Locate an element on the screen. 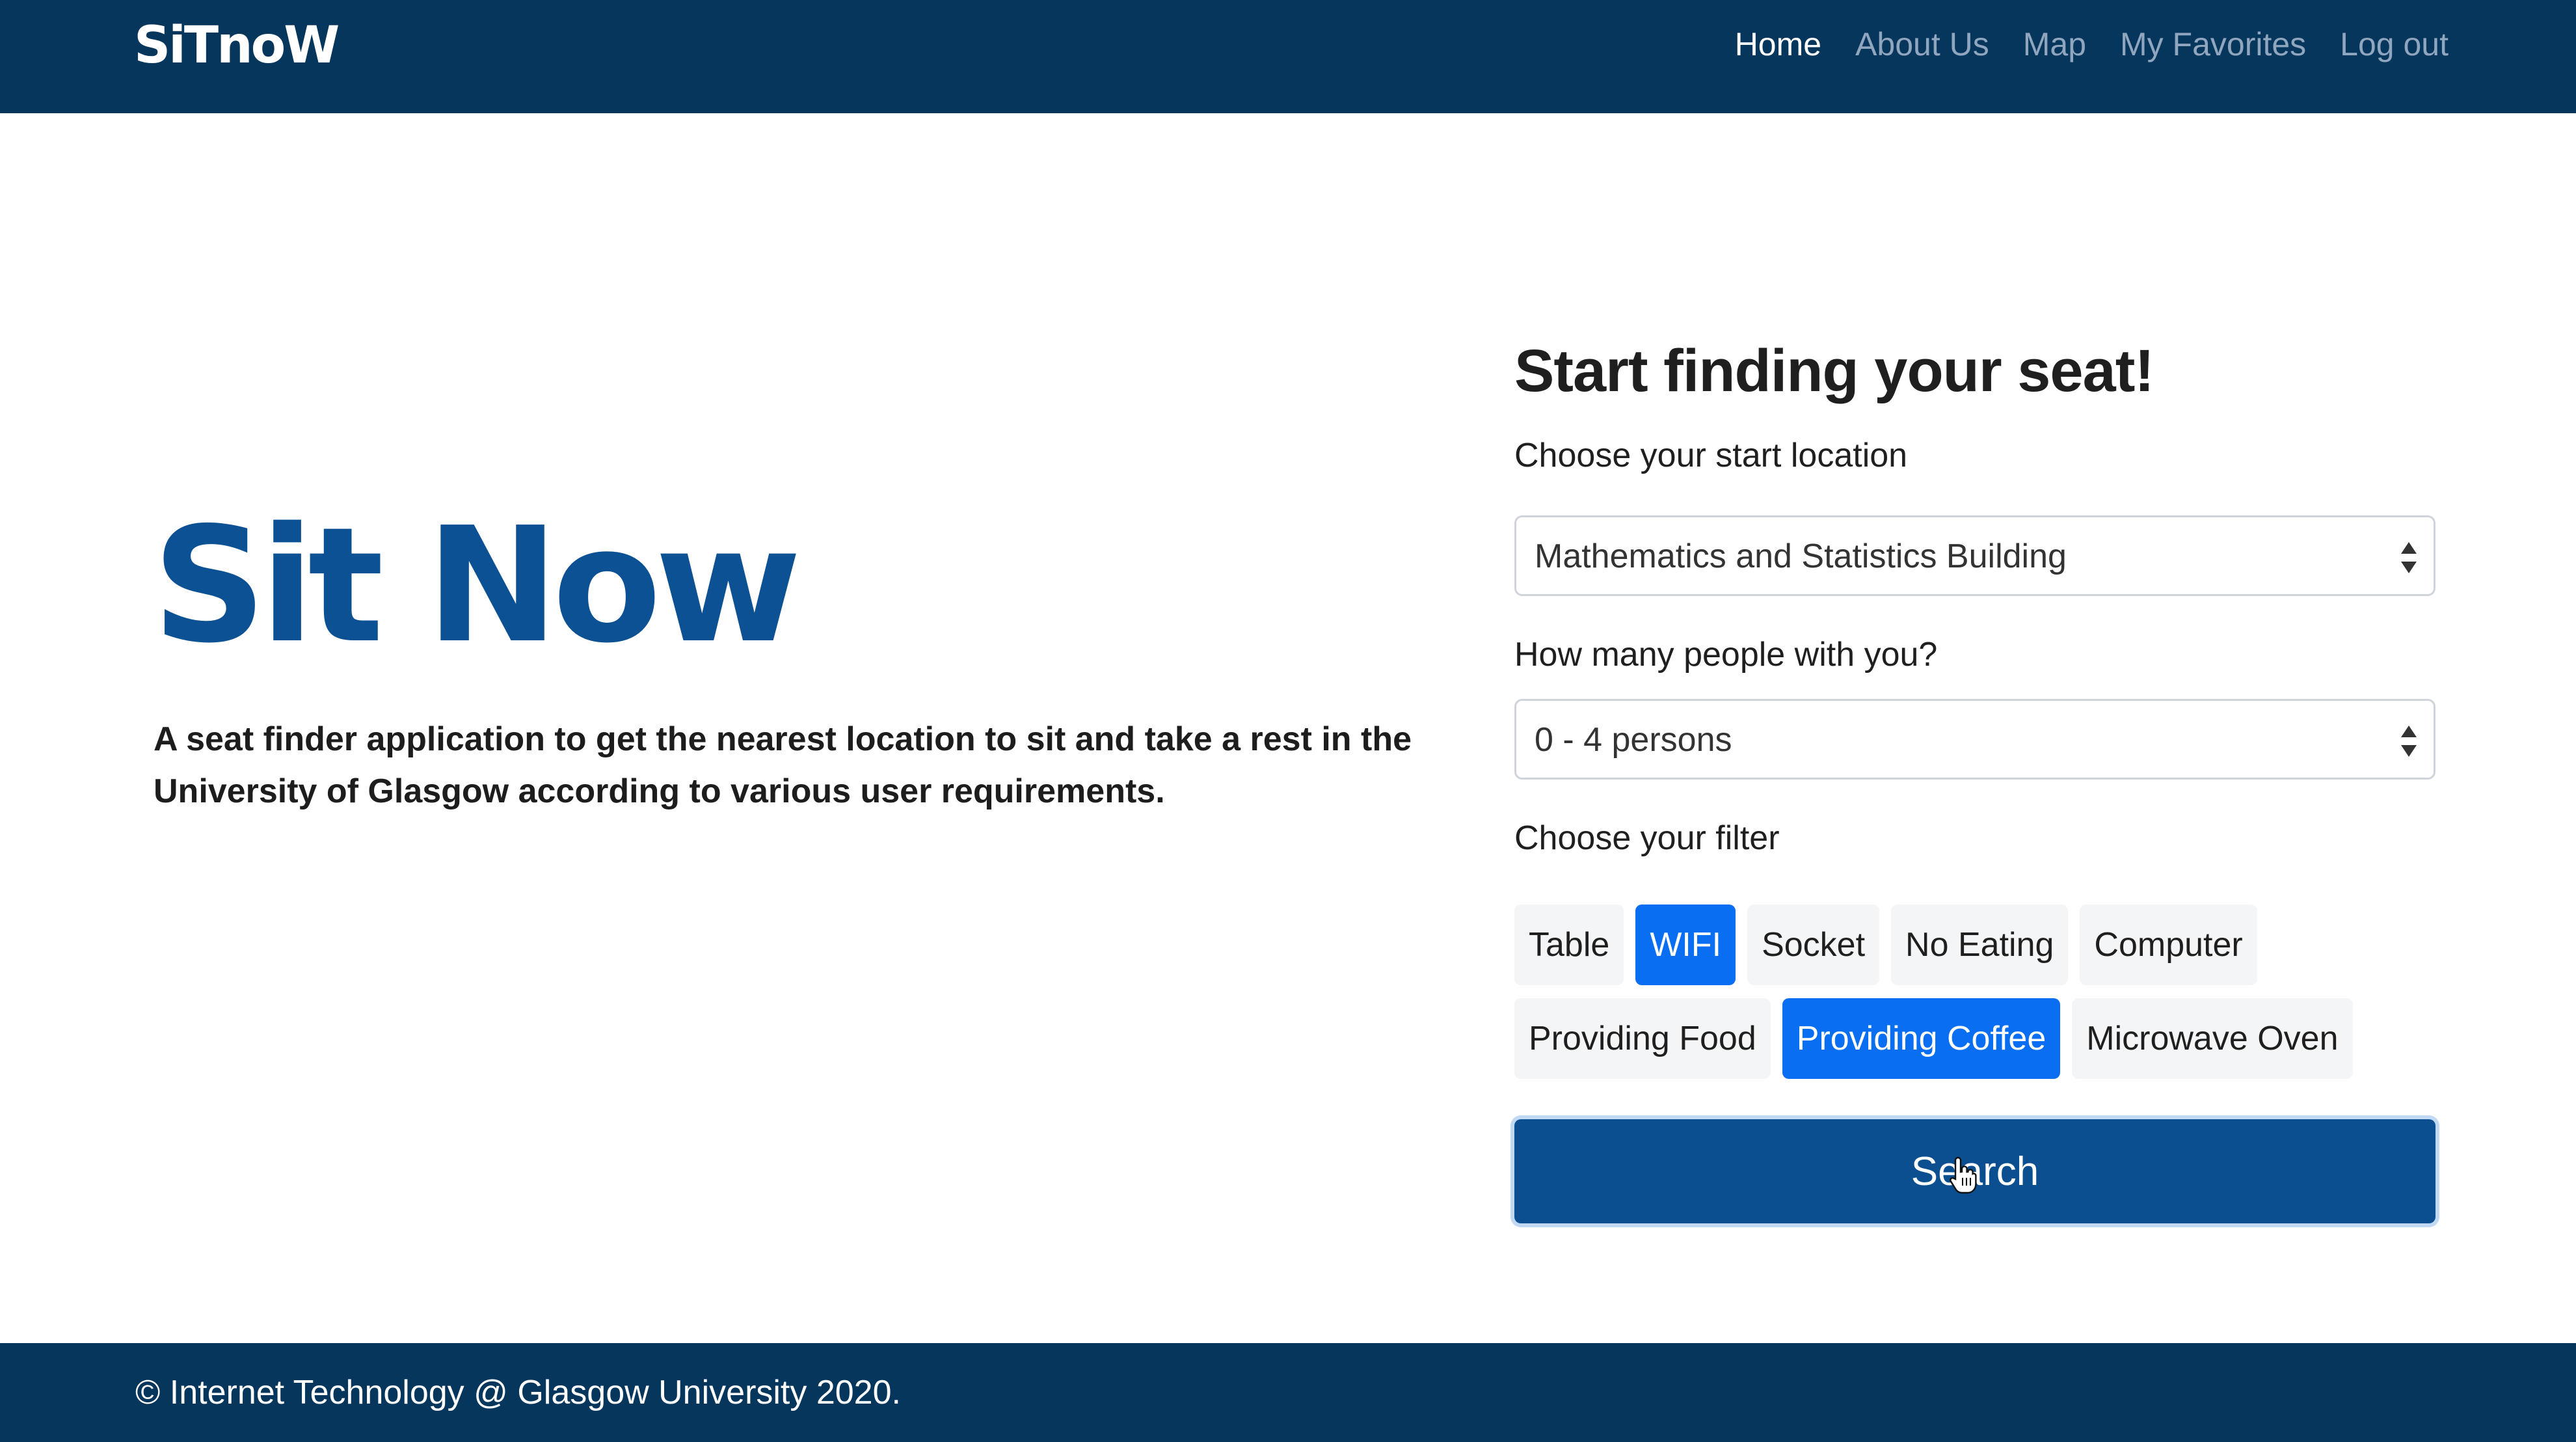  filter-label: Choose your filter is located at coordinates (1647, 838).